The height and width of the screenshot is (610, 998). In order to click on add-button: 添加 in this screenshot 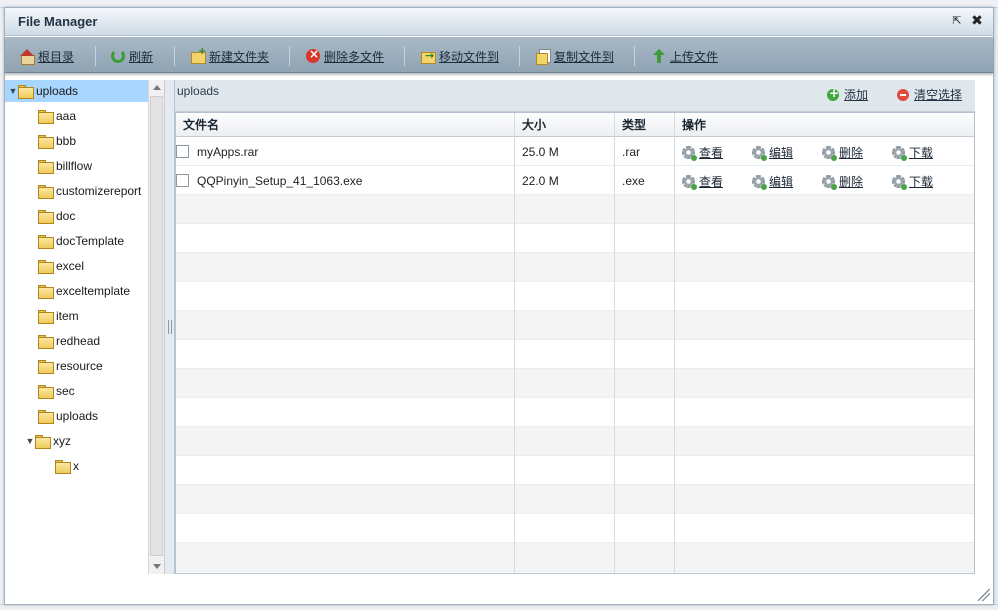, I will do `click(847, 94)`.